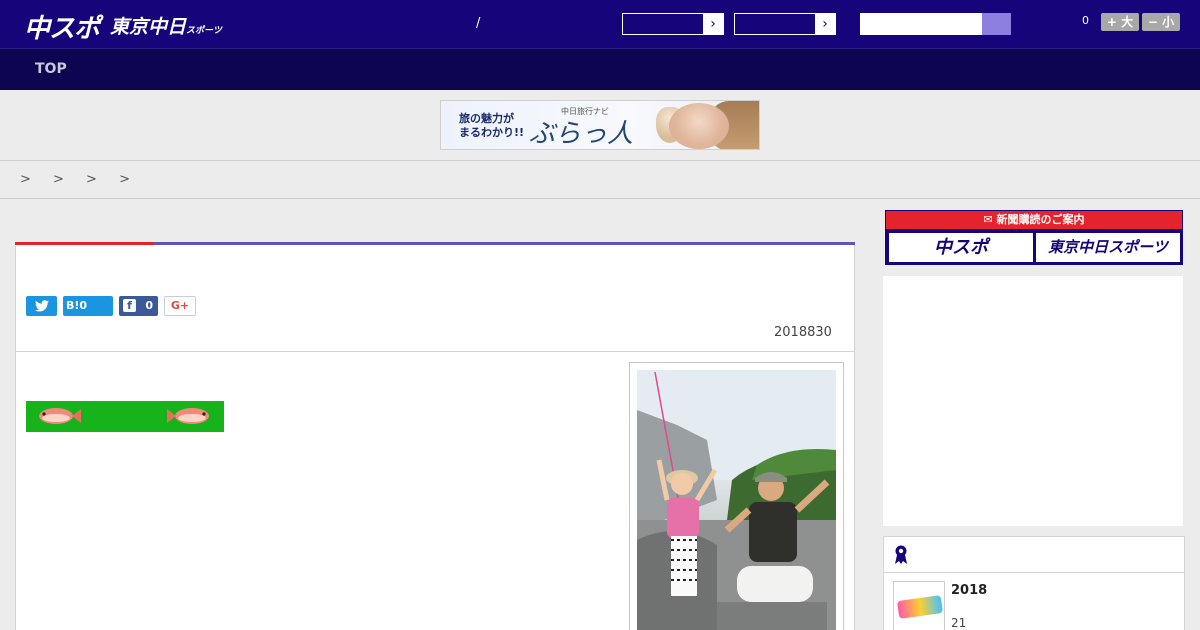 This screenshot has width=1200, height=630. What do you see at coordinates (1161, 22) in the screenshot?
I see `font-size-smaller-button: − 小` at bounding box center [1161, 22].